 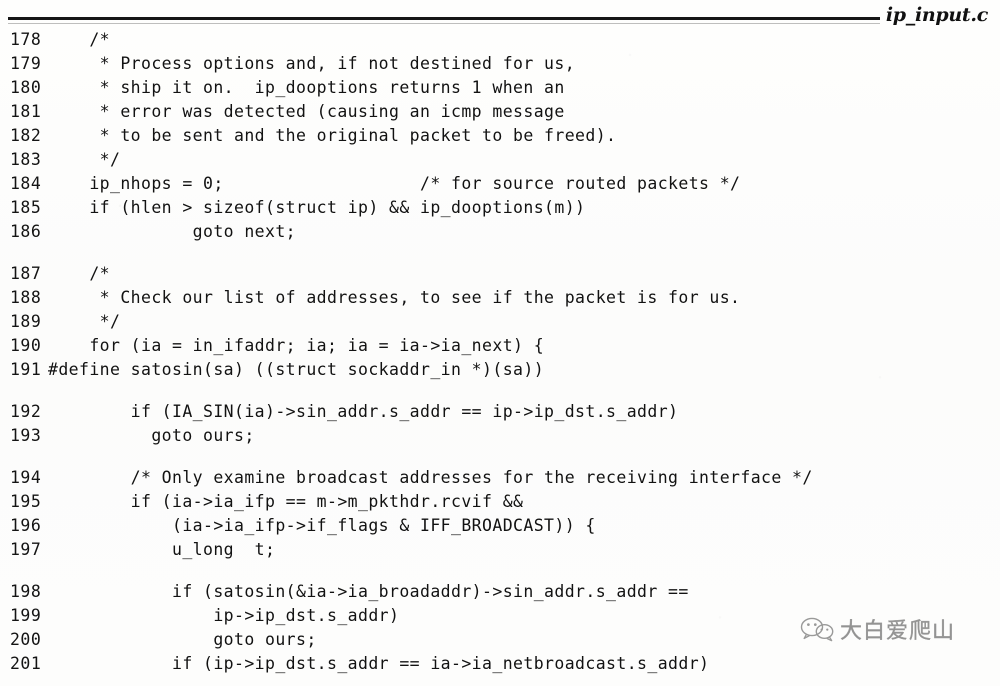 I want to click on line-number: 192, so click(x=26, y=411).